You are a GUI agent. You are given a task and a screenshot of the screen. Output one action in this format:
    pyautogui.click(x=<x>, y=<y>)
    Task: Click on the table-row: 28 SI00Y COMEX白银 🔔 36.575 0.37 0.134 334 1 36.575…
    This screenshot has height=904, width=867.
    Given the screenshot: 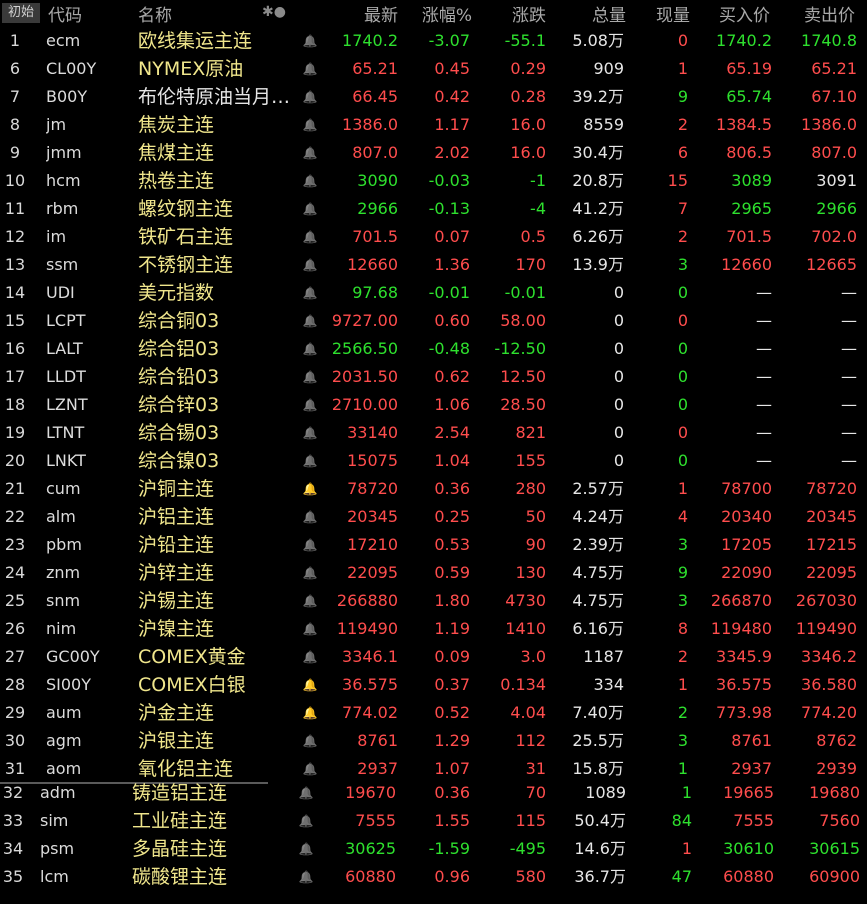 What is the action you would take?
    pyautogui.click(x=433, y=685)
    